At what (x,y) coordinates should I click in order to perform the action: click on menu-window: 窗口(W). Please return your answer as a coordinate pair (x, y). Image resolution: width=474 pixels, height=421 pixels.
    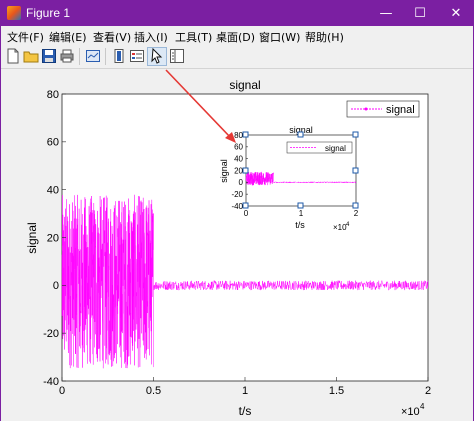
    Looking at the image, I should click on (279, 37).